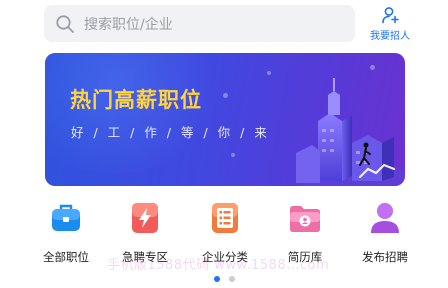 This screenshot has height=288, width=448. I want to click on search-icon, so click(65, 23).